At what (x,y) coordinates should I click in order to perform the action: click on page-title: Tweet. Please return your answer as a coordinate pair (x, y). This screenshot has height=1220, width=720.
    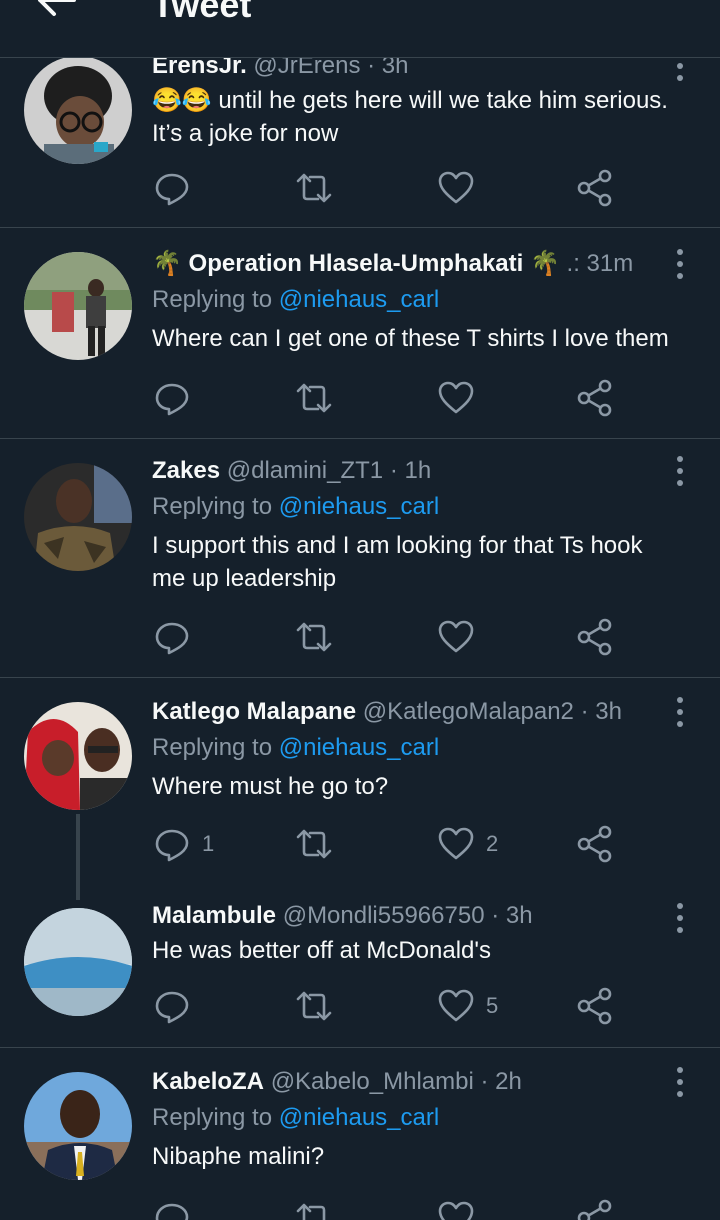
    Looking at the image, I should click on (202, 12).